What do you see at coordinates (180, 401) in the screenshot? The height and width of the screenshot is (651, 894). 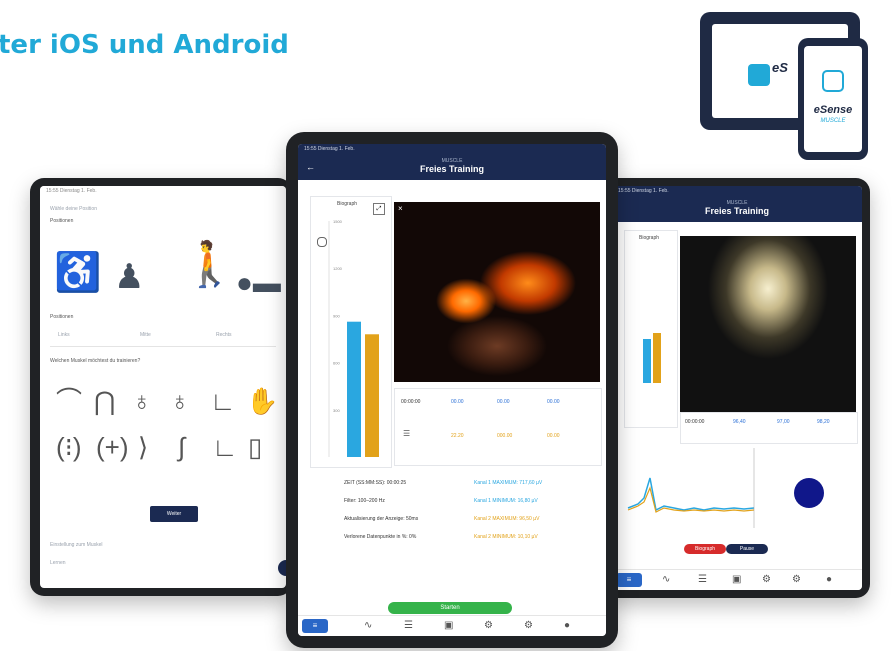 I see `back-outline-icon: ♁` at bounding box center [180, 401].